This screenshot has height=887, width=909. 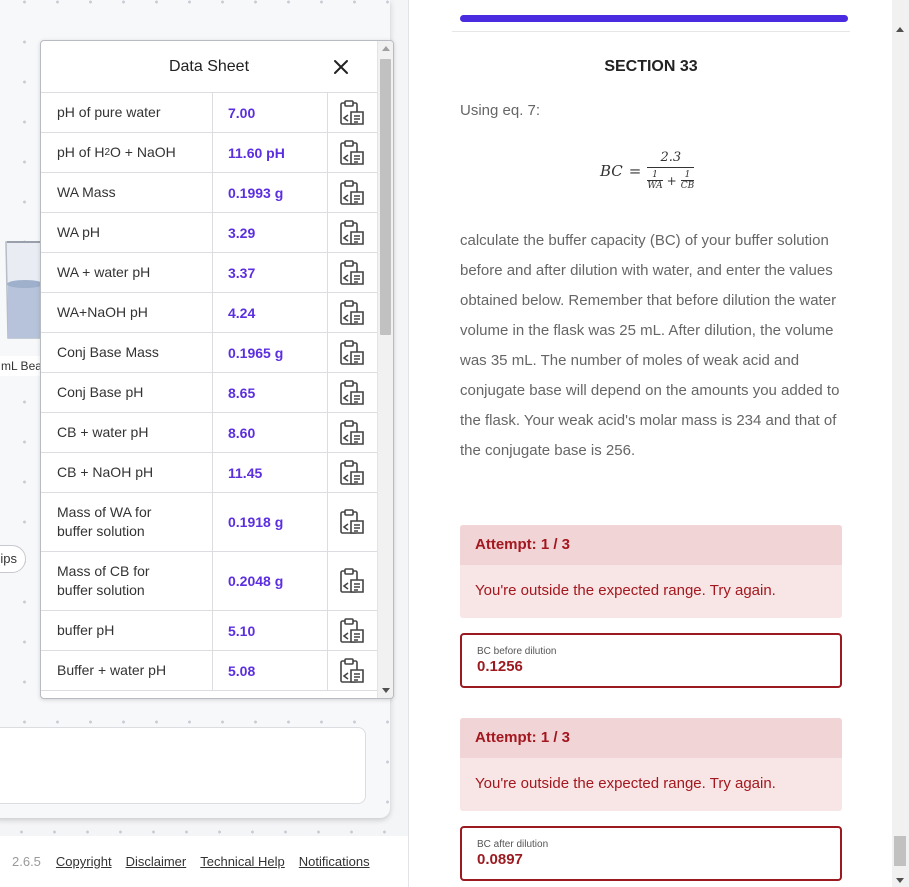 I want to click on formula-term-wa: 1 WA, so click(x=655, y=180).